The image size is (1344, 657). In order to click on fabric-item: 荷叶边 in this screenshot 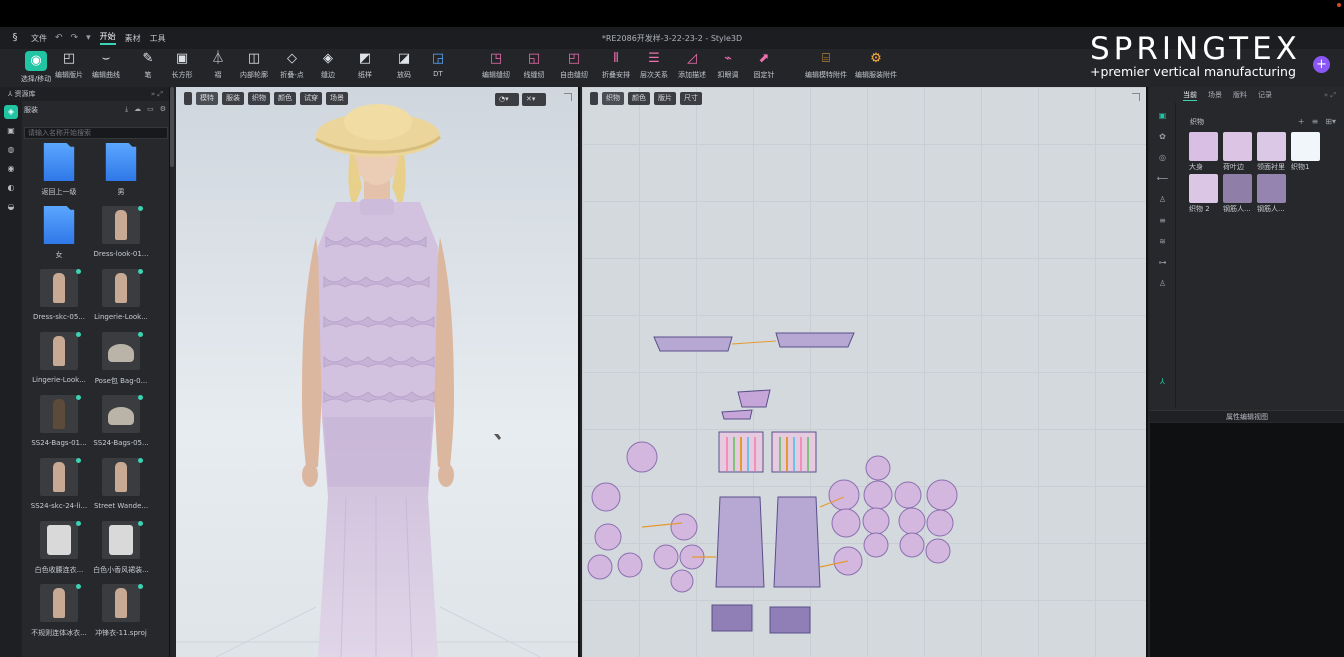, I will do `click(1238, 152)`.